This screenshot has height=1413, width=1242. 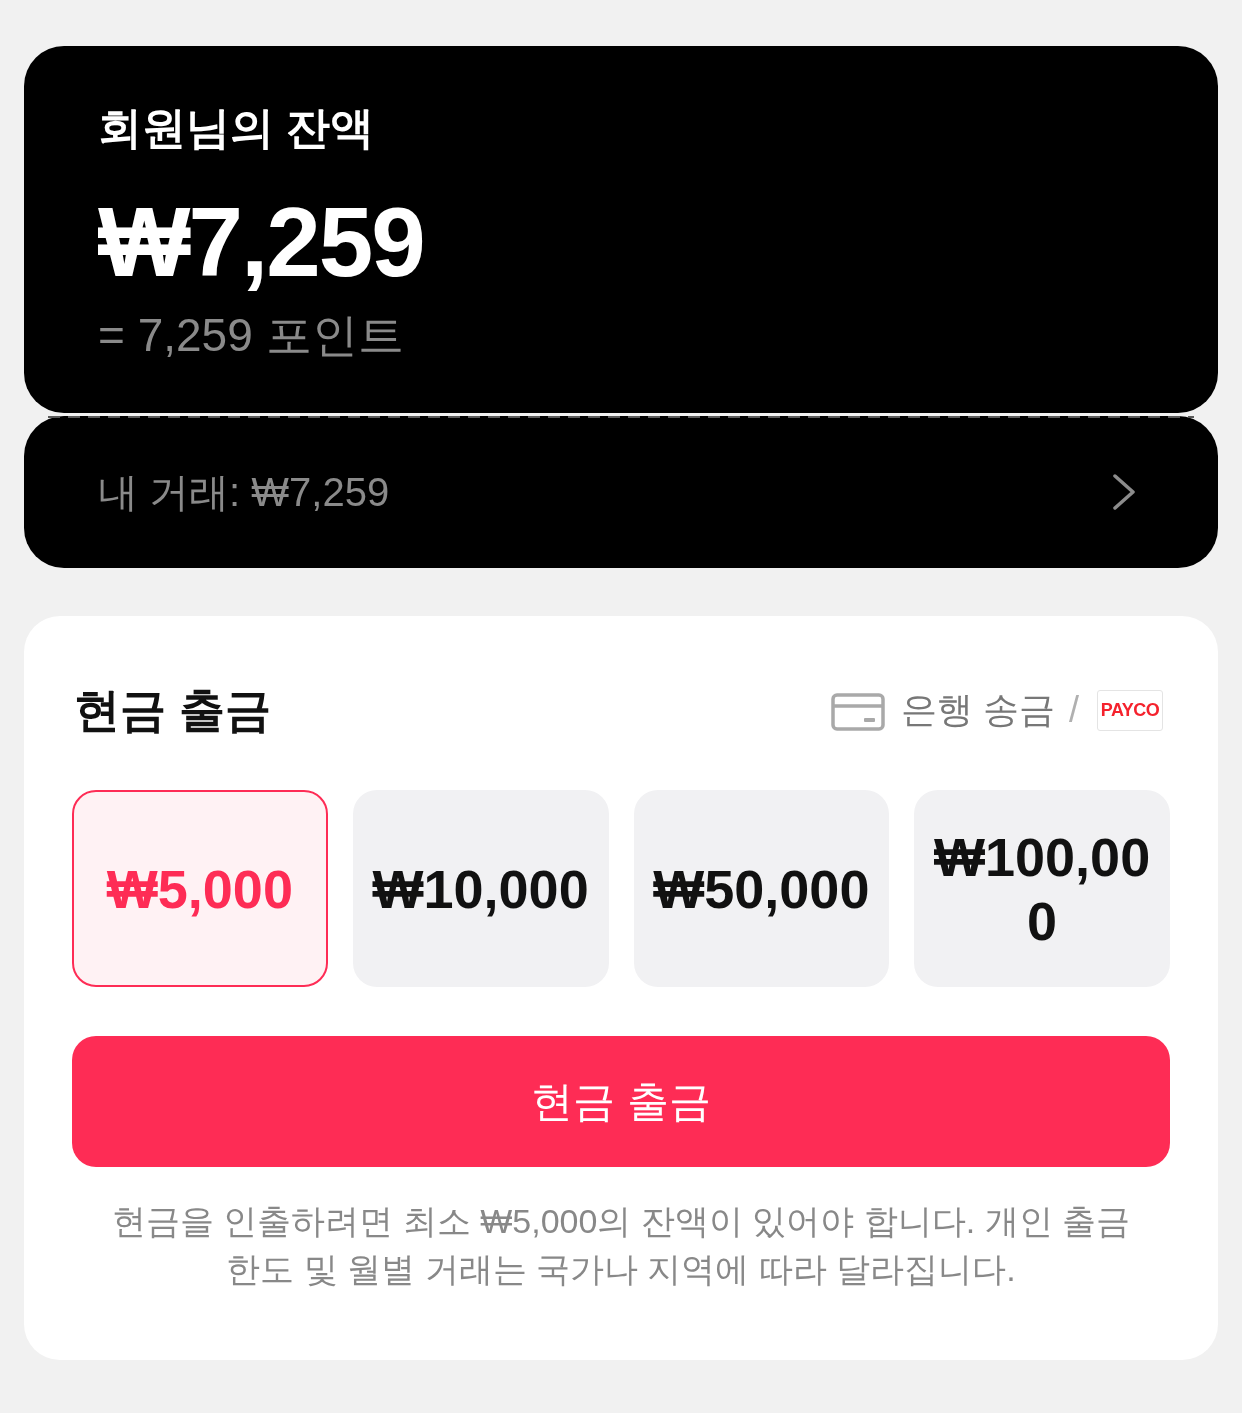 What do you see at coordinates (236, 128) in the screenshot?
I see `card-title: 회원님의 잔액` at bounding box center [236, 128].